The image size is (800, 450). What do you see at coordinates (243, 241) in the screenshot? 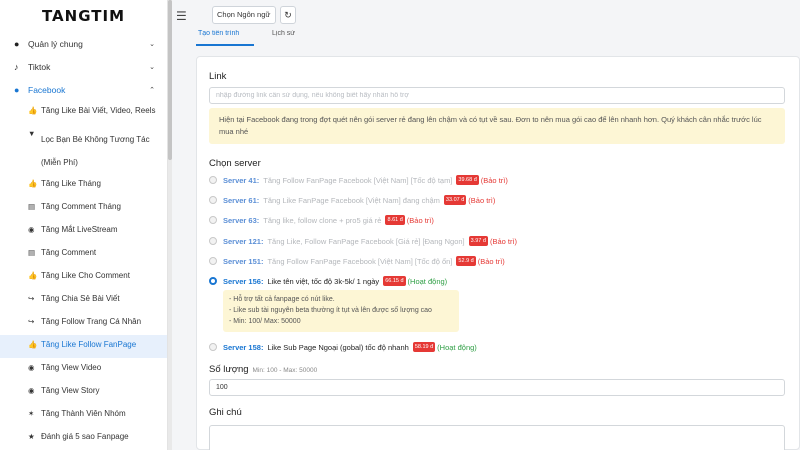
I see `server-name: Server 121:` at bounding box center [243, 241].